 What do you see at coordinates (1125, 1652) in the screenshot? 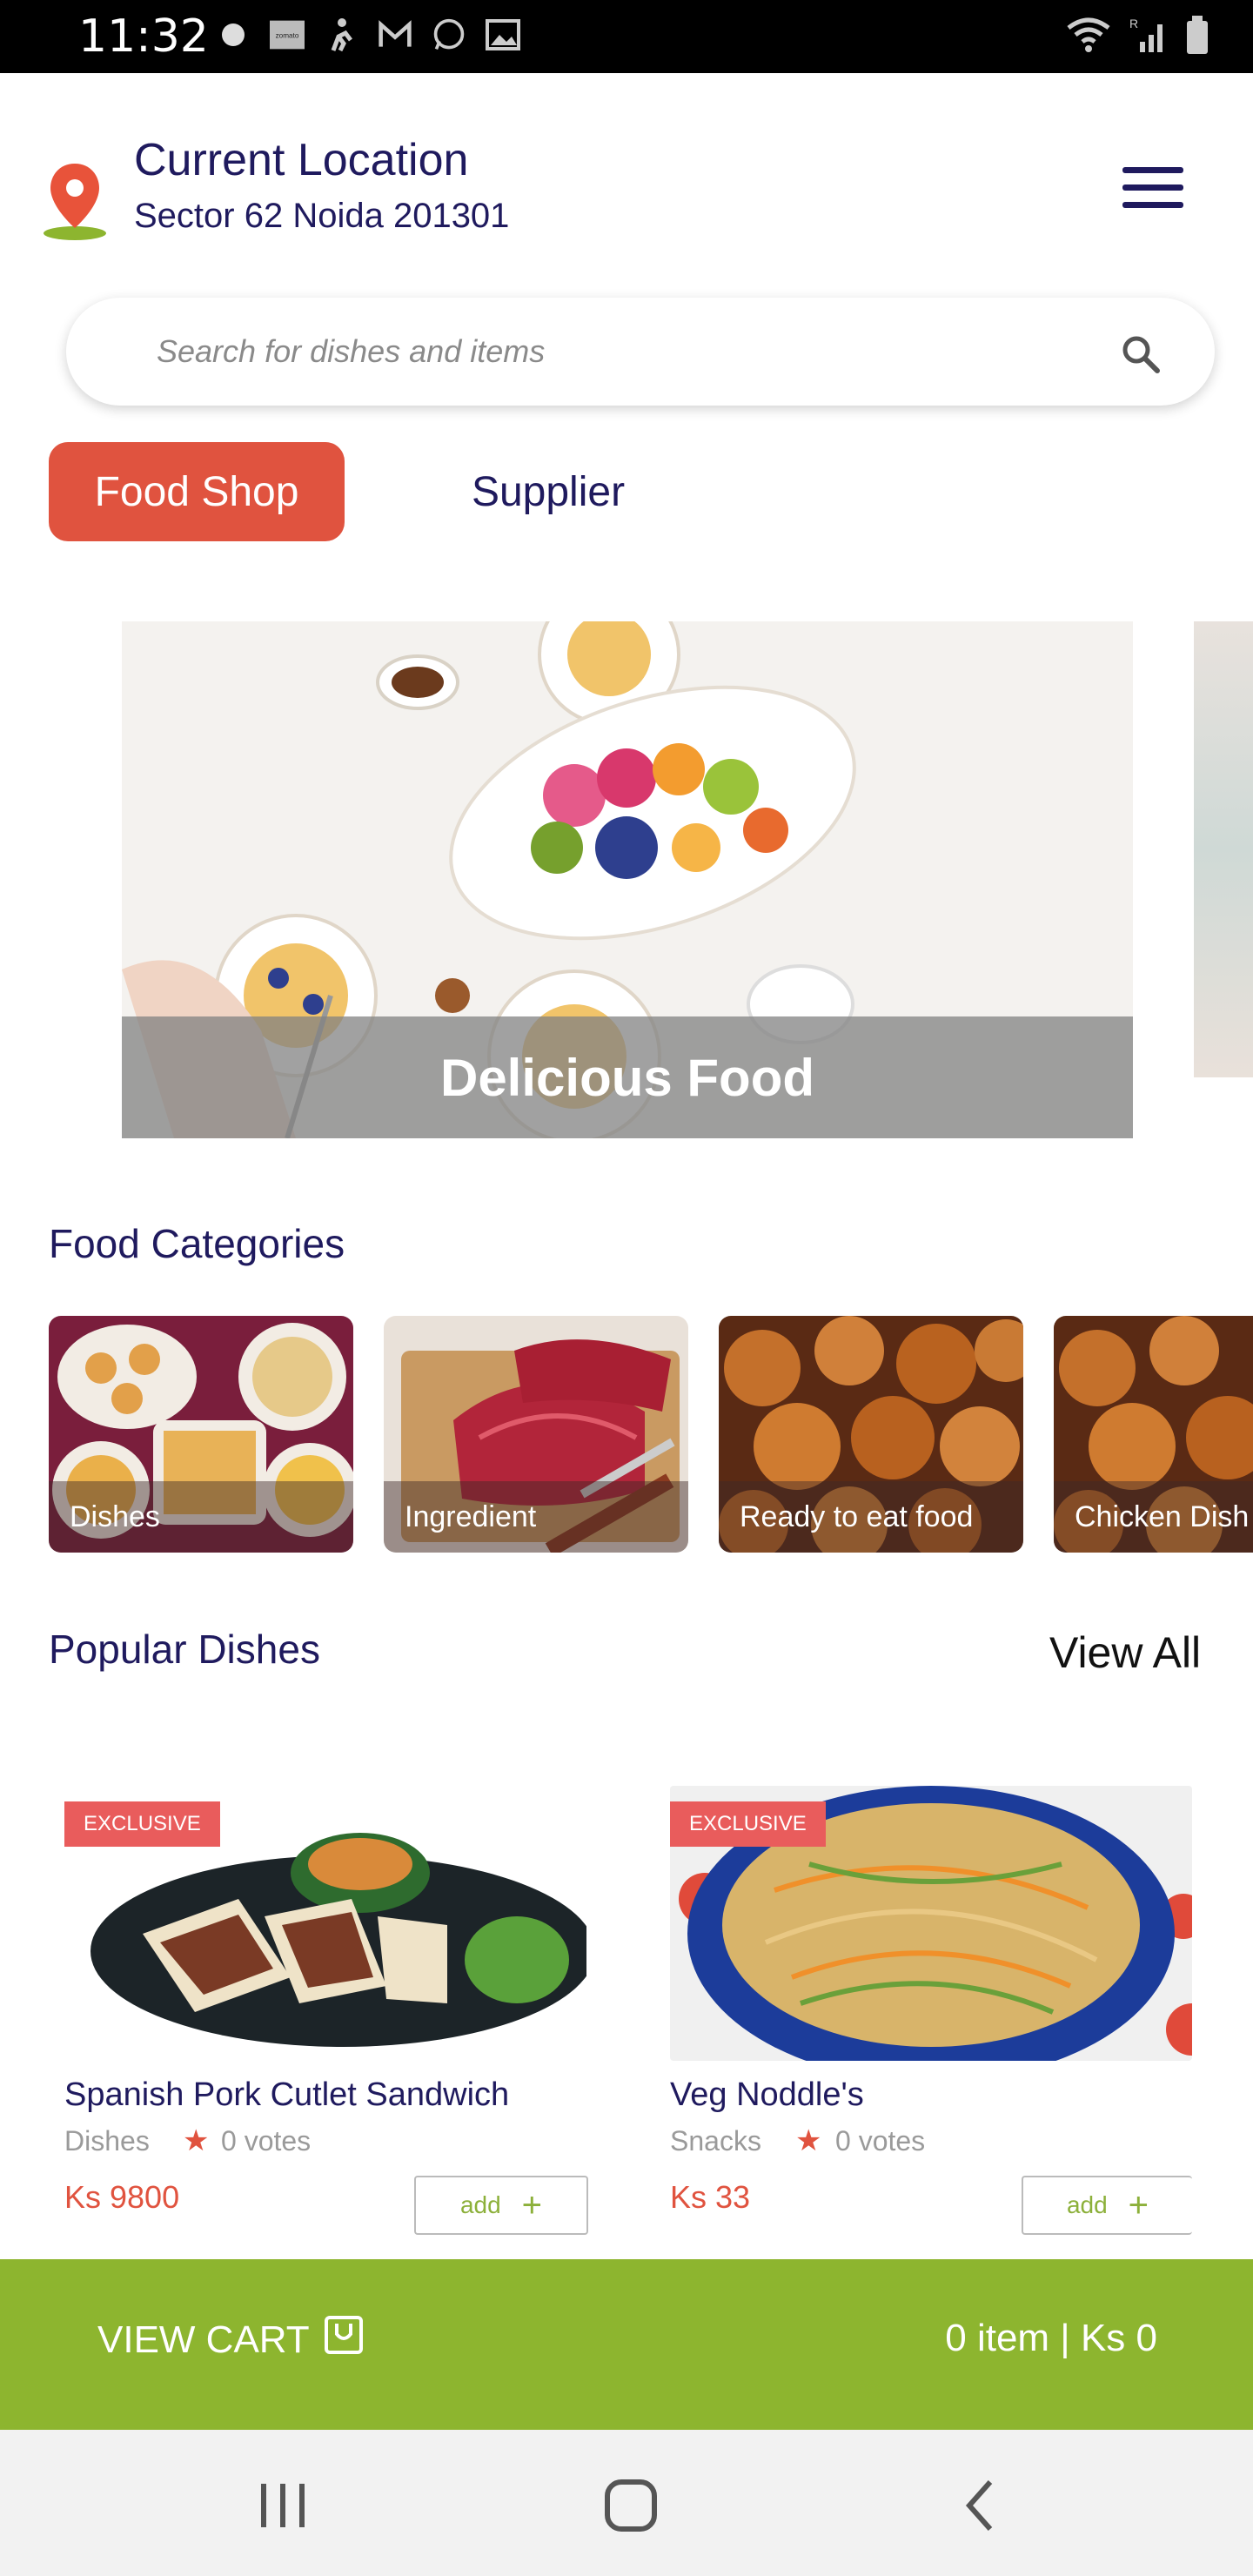
I see `view-all-link: View All` at bounding box center [1125, 1652].